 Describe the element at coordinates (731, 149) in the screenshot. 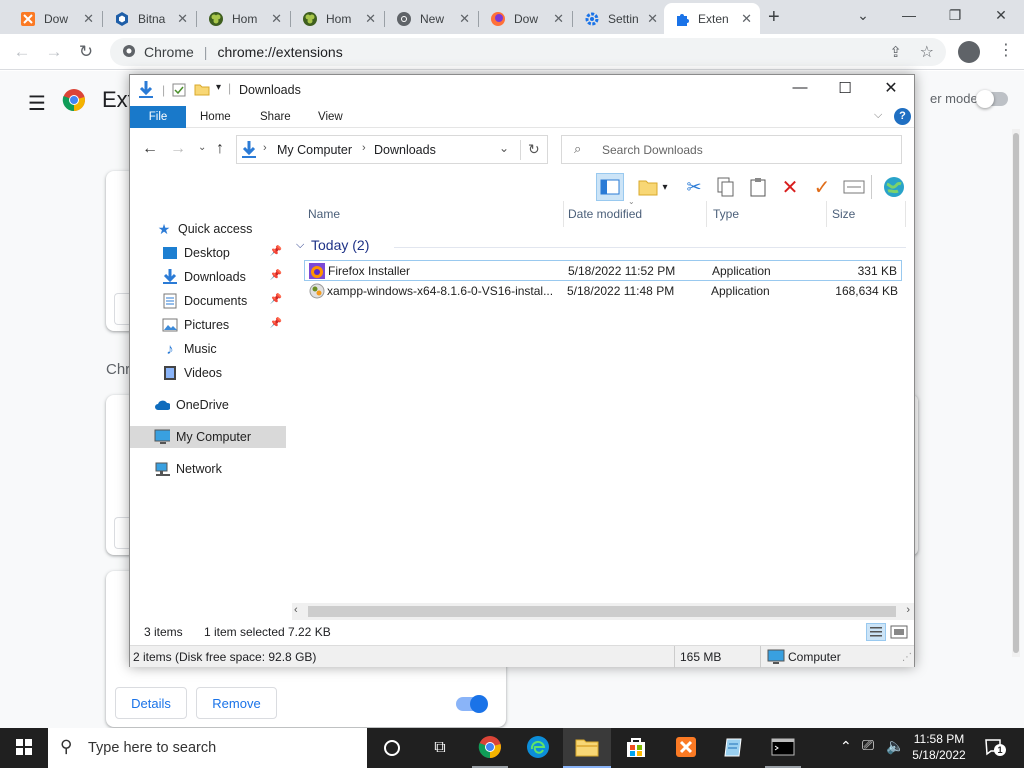

I see `search-downloads-input: ⌕ Search Downloads` at that location.